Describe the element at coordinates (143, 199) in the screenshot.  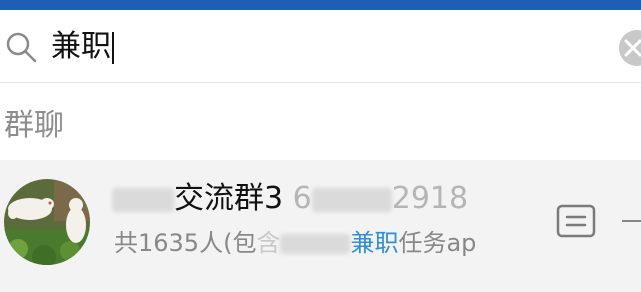
I see `redacted-name-block` at that location.